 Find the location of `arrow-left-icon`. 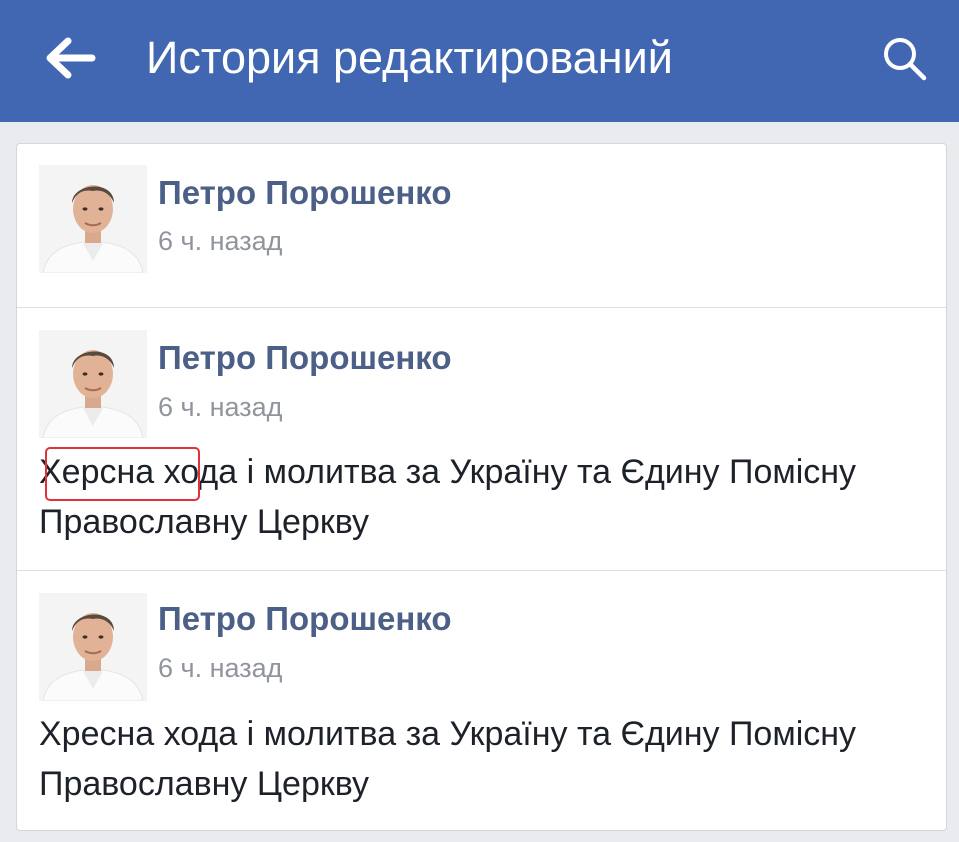

arrow-left-icon is located at coordinates (71, 58).